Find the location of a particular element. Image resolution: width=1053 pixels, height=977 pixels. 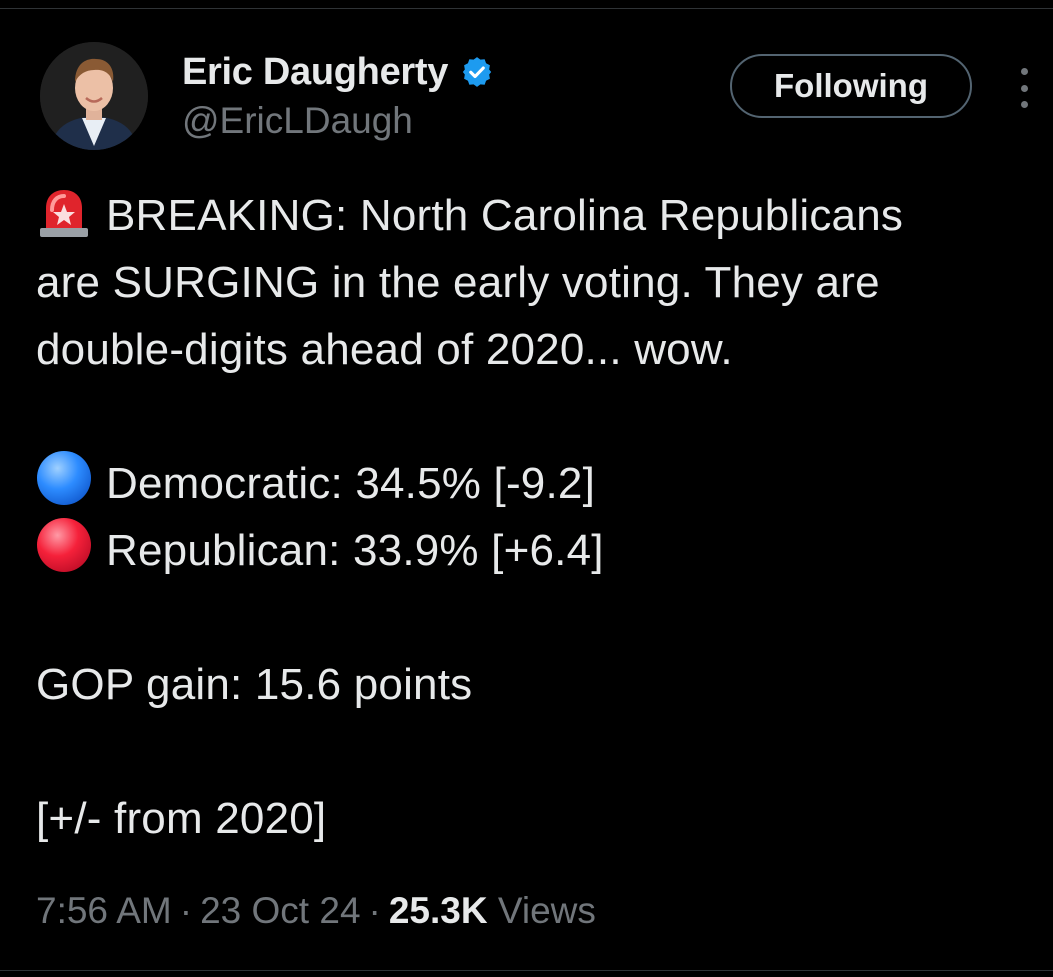

display-name: Eric Daugherty is located at coordinates (315, 72).